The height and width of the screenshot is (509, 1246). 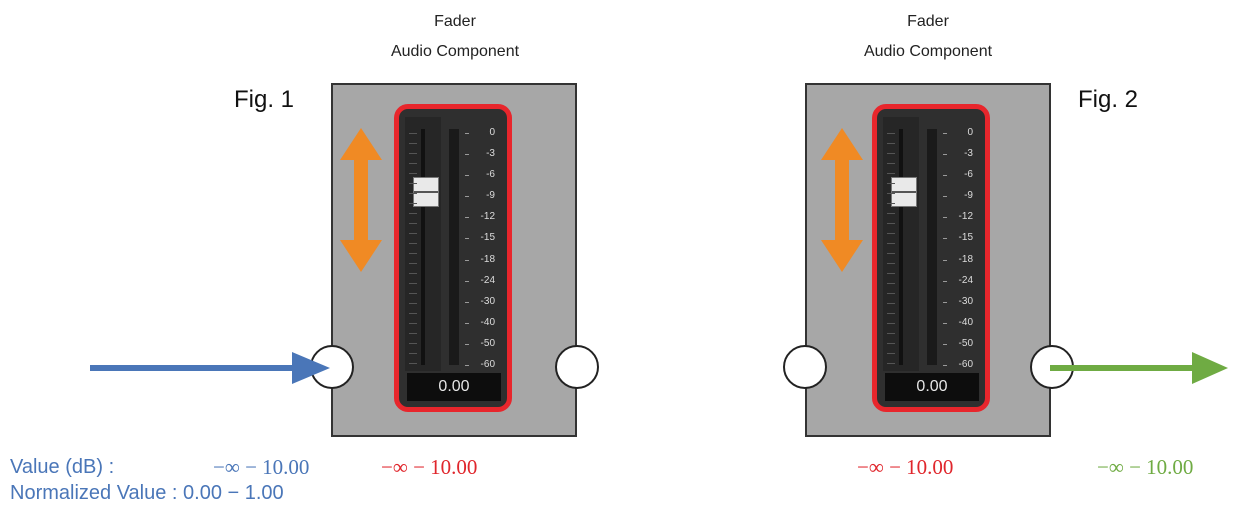 I want to click on fig1-output-port, so click(x=577, y=367).